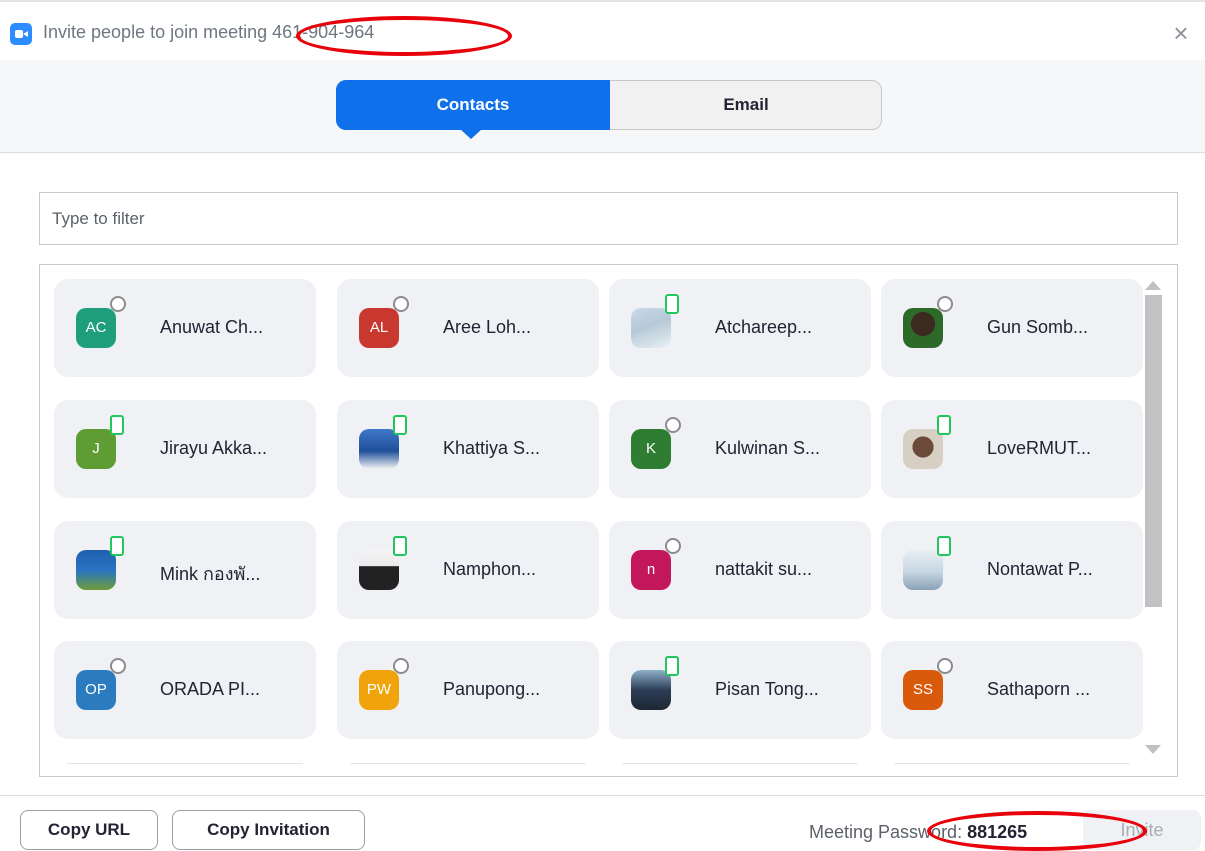  I want to click on selected-tab-pointer, so click(471, 134).